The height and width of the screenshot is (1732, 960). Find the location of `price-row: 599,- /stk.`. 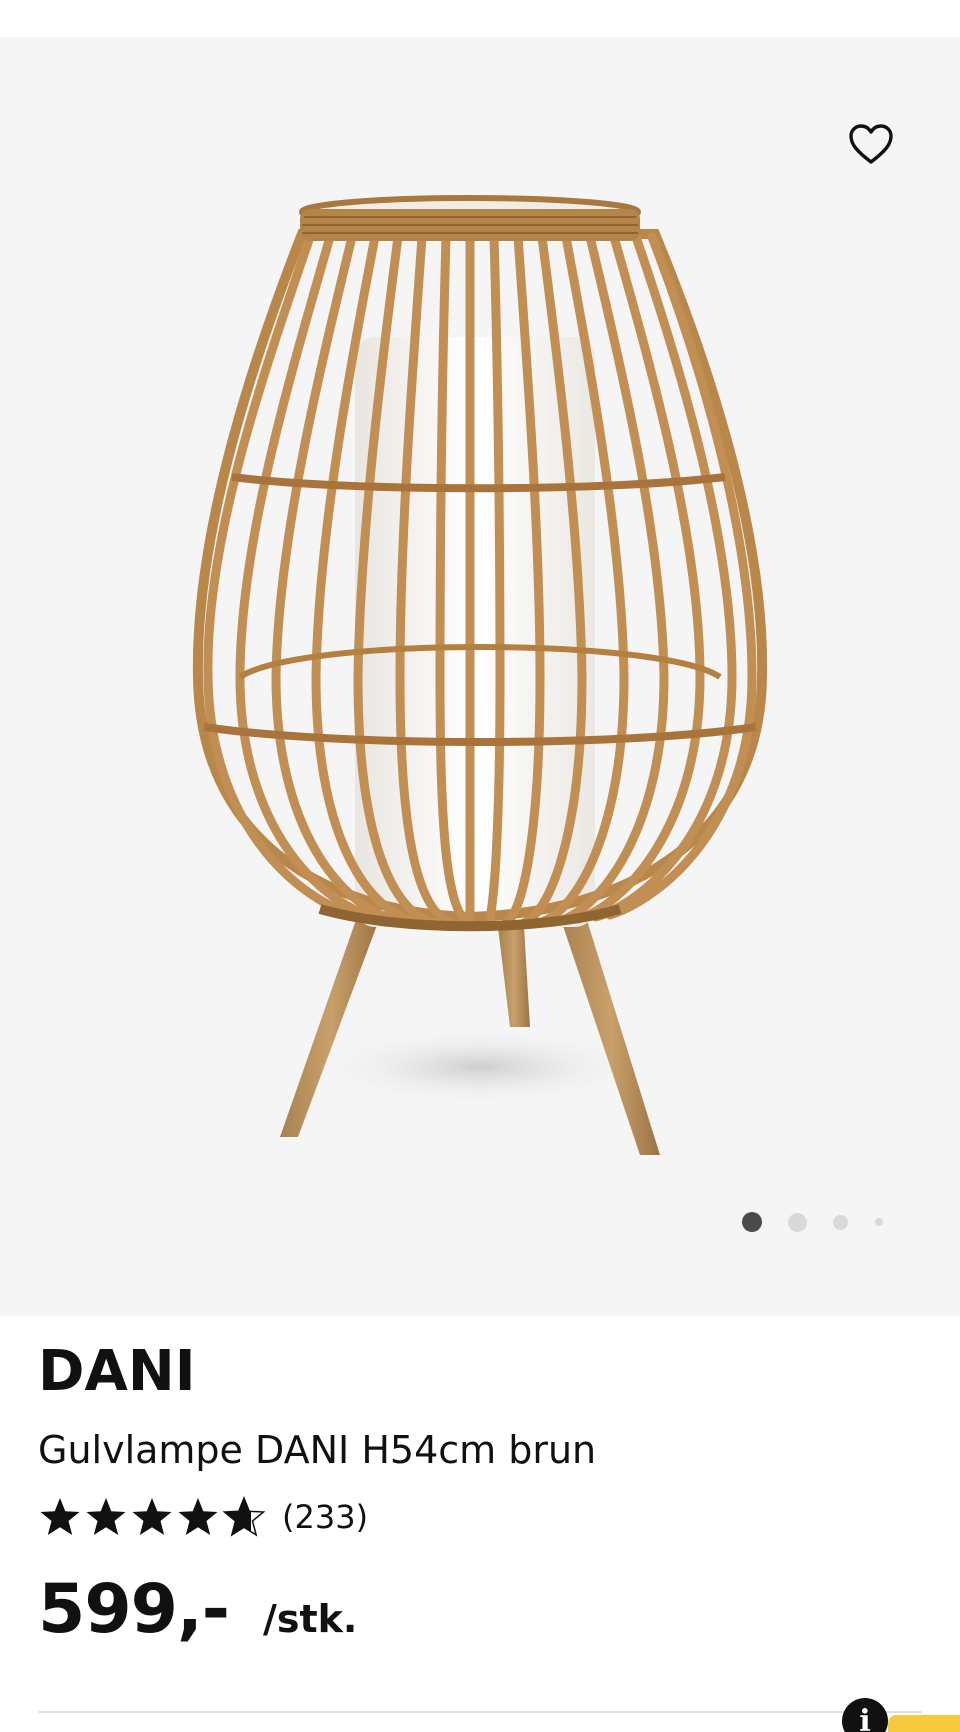

price-row: 599,- /stk. is located at coordinates (197, 1609).